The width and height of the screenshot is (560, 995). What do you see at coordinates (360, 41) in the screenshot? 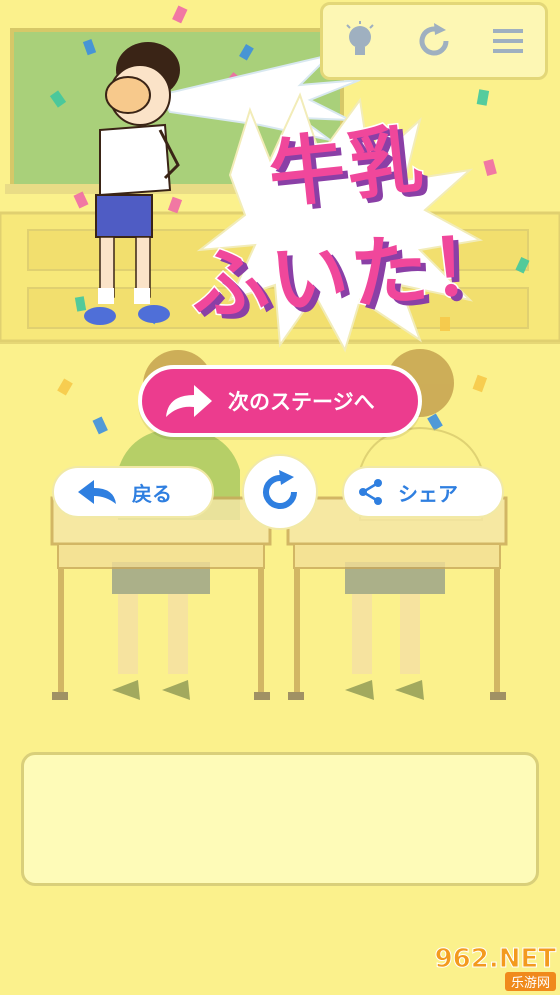
I see `lightbulb-icon` at bounding box center [360, 41].